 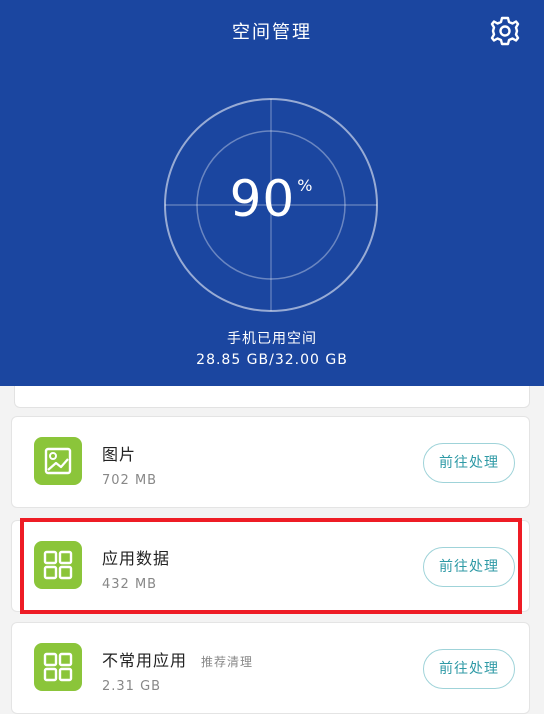 What do you see at coordinates (145, 660) in the screenshot?
I see `item-name-text: 不常用应用` at bounding box center [145, 660].